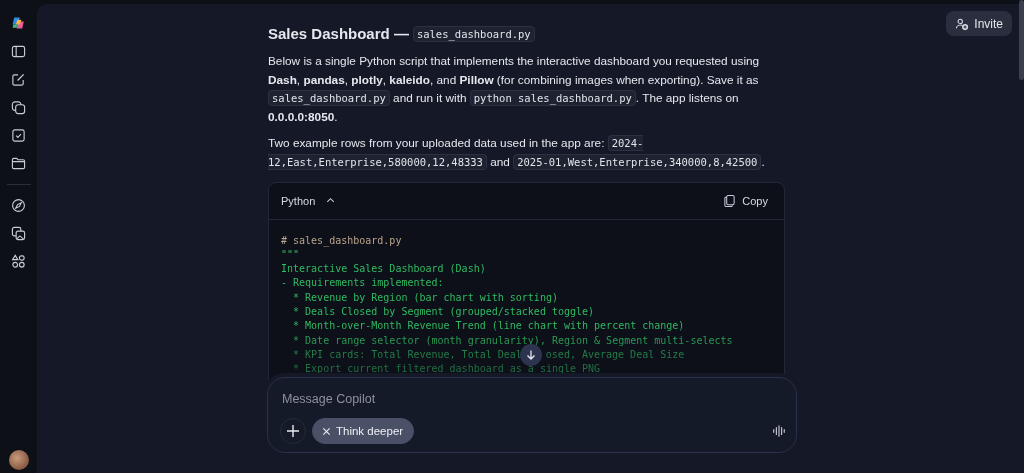 The height and width of the screenshot is (473, 1024). I want to click on code-line: * Deals Closed by Segment (grouped/stacked toggle), so click(443, 312).